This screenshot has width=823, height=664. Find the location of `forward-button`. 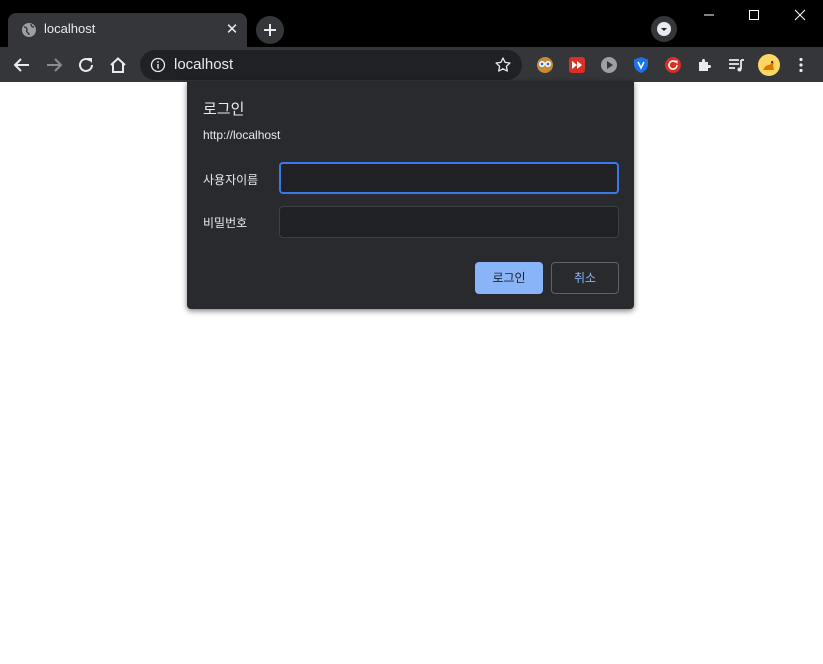

forward-button is located at coordinates (54, 65).